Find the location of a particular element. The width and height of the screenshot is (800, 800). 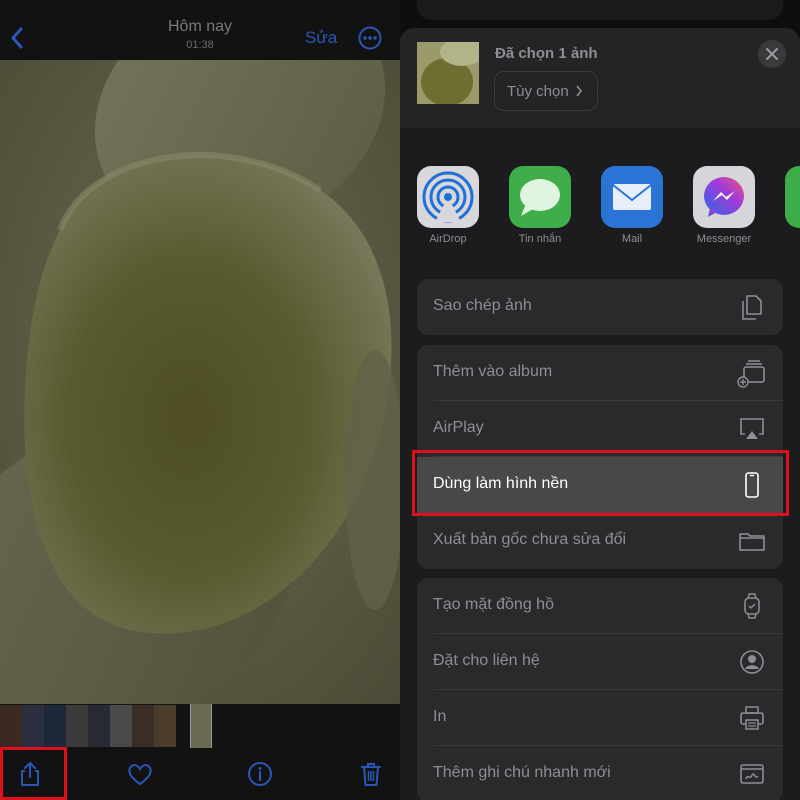

more-options-icon is located at coordinates (370, 38).